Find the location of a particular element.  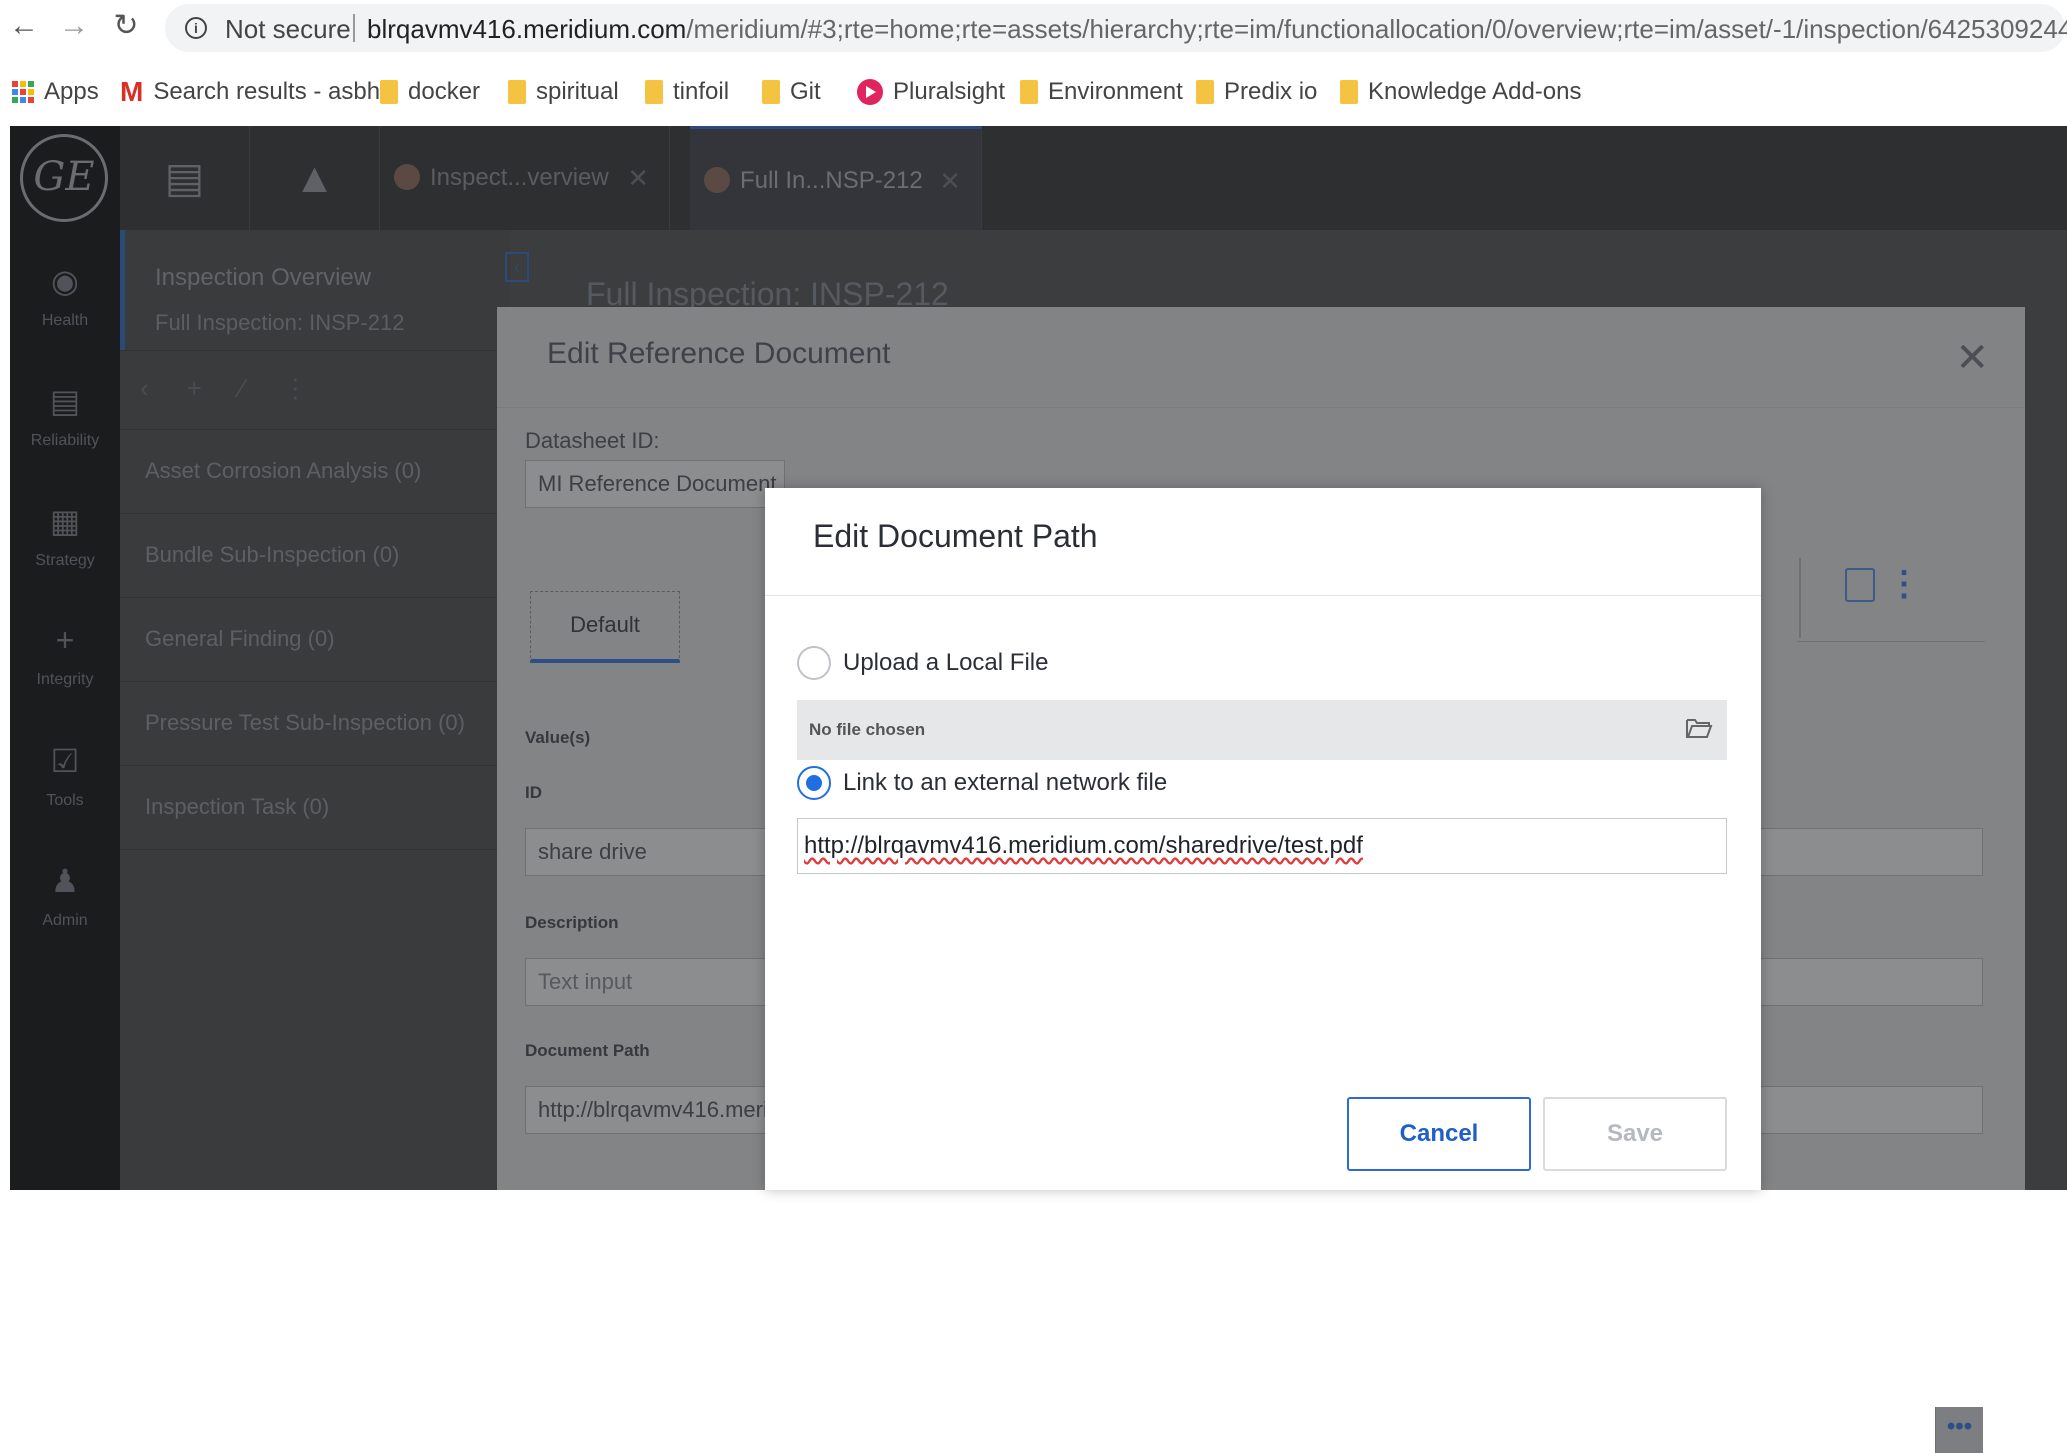

bookmark-label: Knowledge Add-ons is located at coordinates (1475, 91).